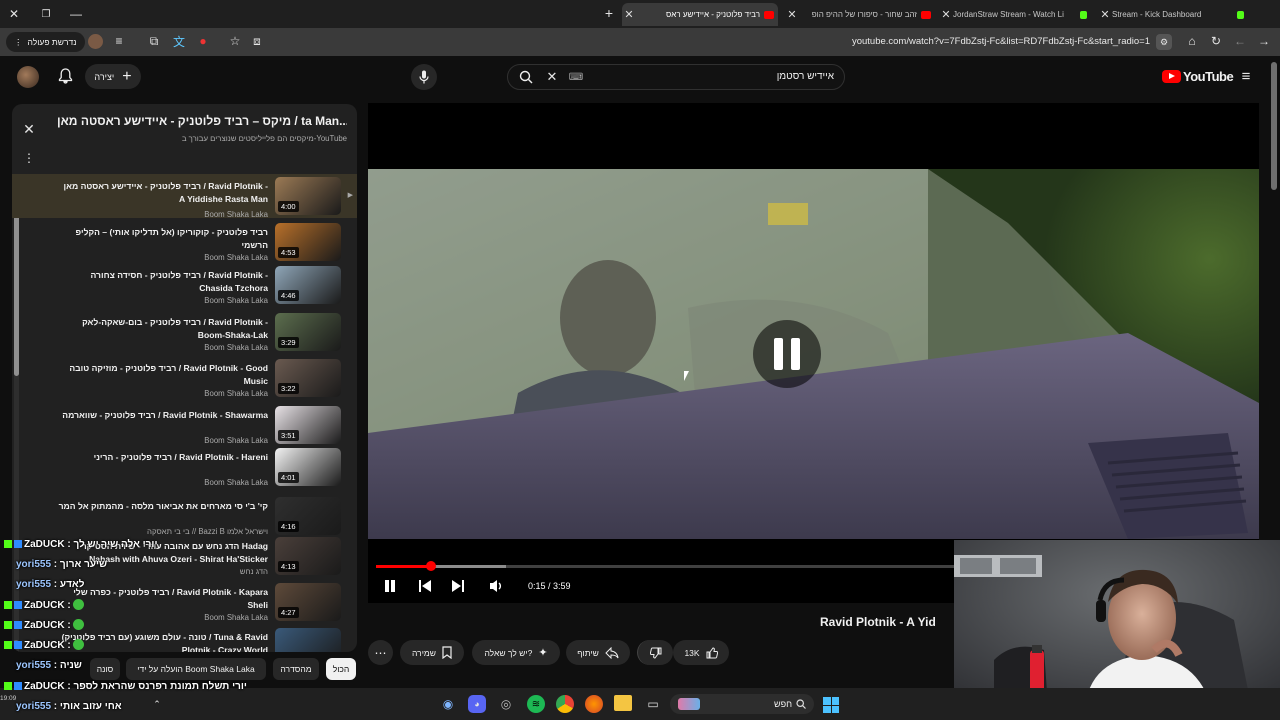 The image size is (1280, 720). What do you see at coordinates (1240, 41) in the screenshot?
I see `forward-icon: ←` at bounding box center [1240, 41].